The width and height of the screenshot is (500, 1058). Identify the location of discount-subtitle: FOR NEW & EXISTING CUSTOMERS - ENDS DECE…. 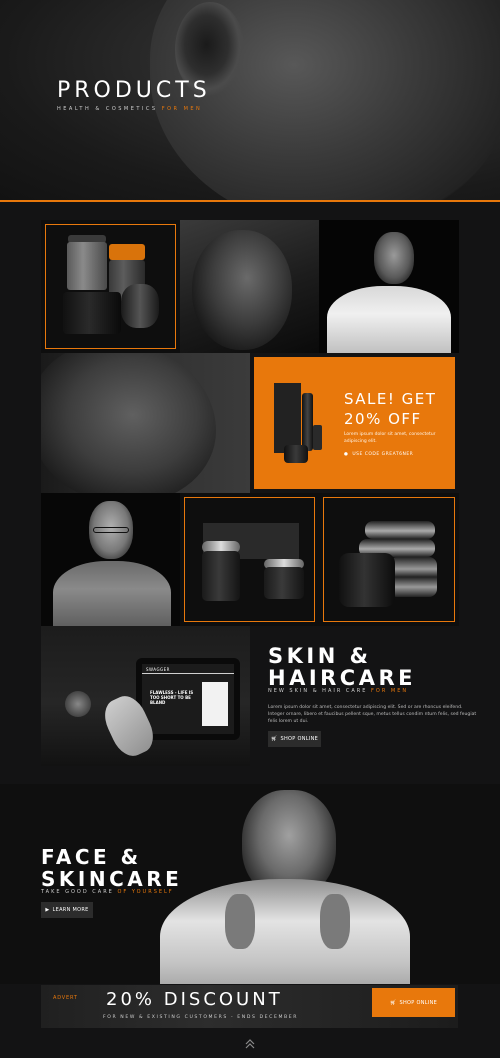
(201, 1017).